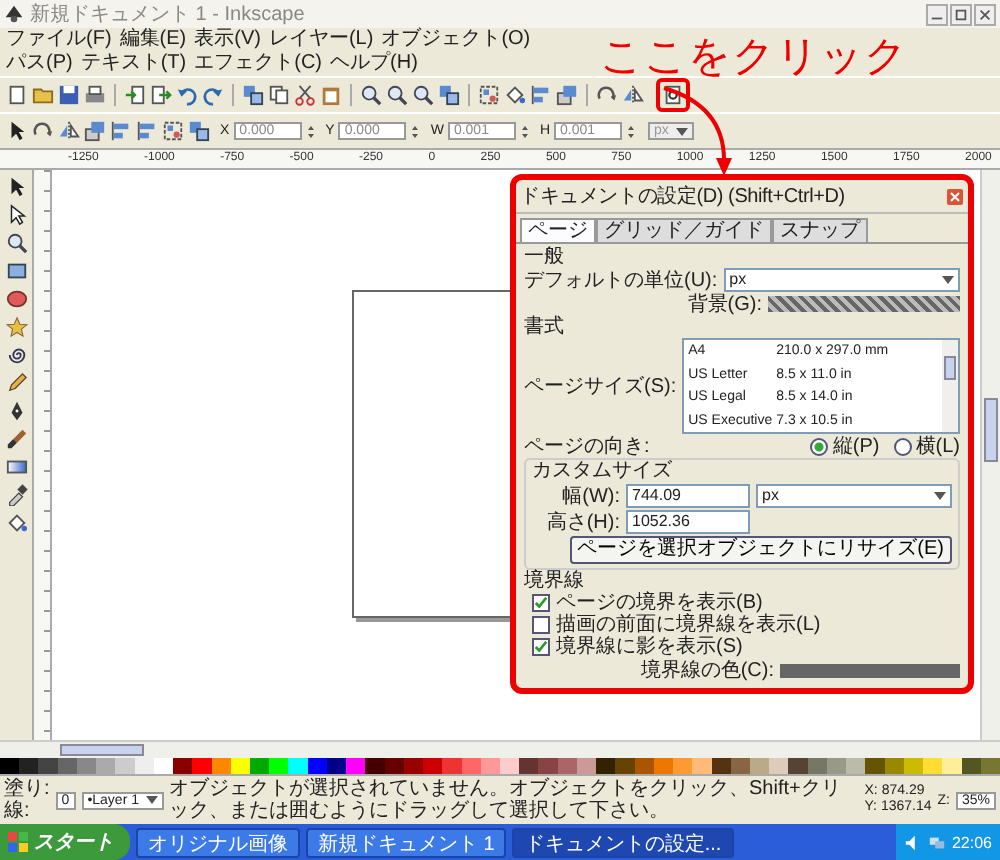 The width and height of the screenshot is (1000, 860). What do you see at coordinates (227, 40) in the screenshot?
I see `menu-item: 表示(V)` at bounding box center [227, 40].